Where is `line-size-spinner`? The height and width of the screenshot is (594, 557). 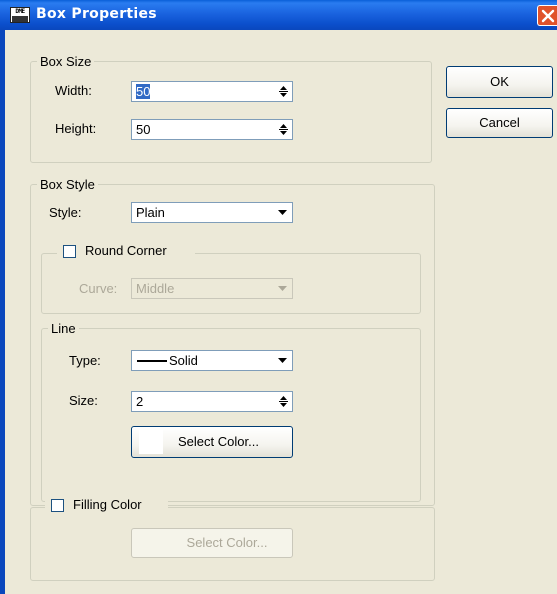
line-size-spinner is located at coordinates (283, 401).